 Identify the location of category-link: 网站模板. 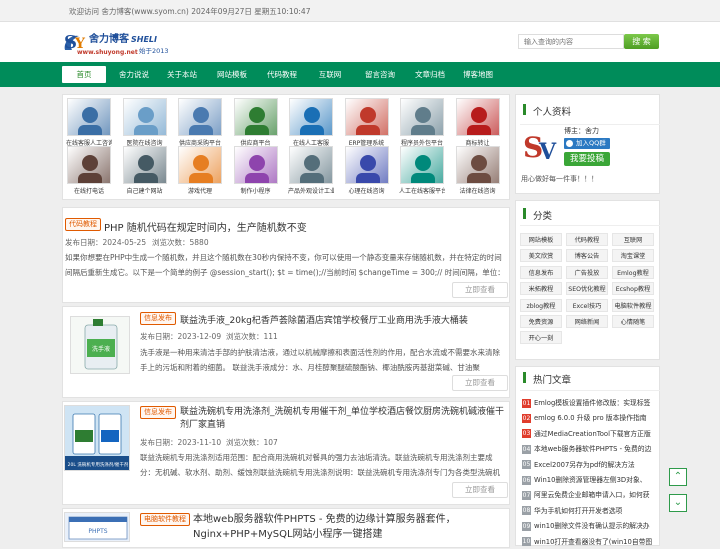
(541, 239).